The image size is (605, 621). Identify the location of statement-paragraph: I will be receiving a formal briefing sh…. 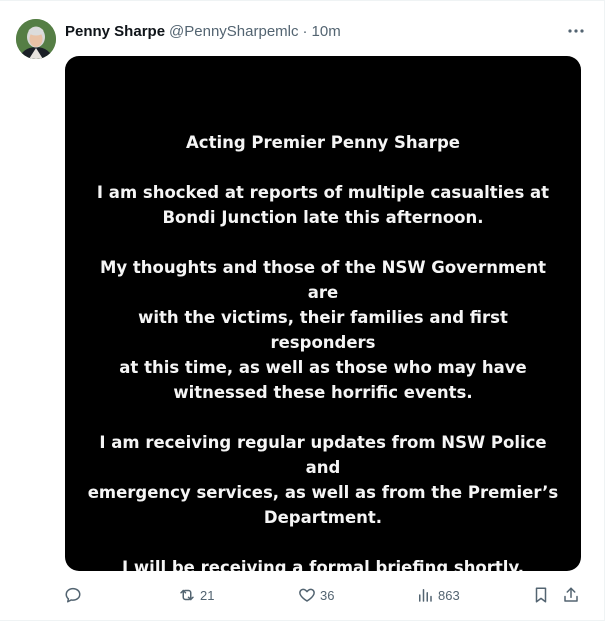
(323, 564).